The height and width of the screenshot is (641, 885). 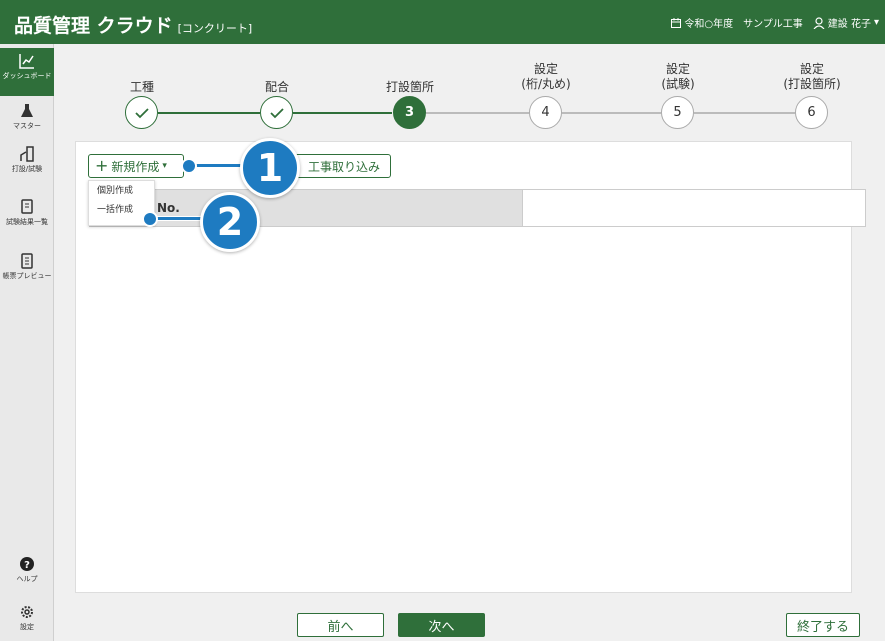 What do you see at coordinates (677, 112) in the screenshot?
I see `step-5-circle: 5` at bounding box center [677, 112].